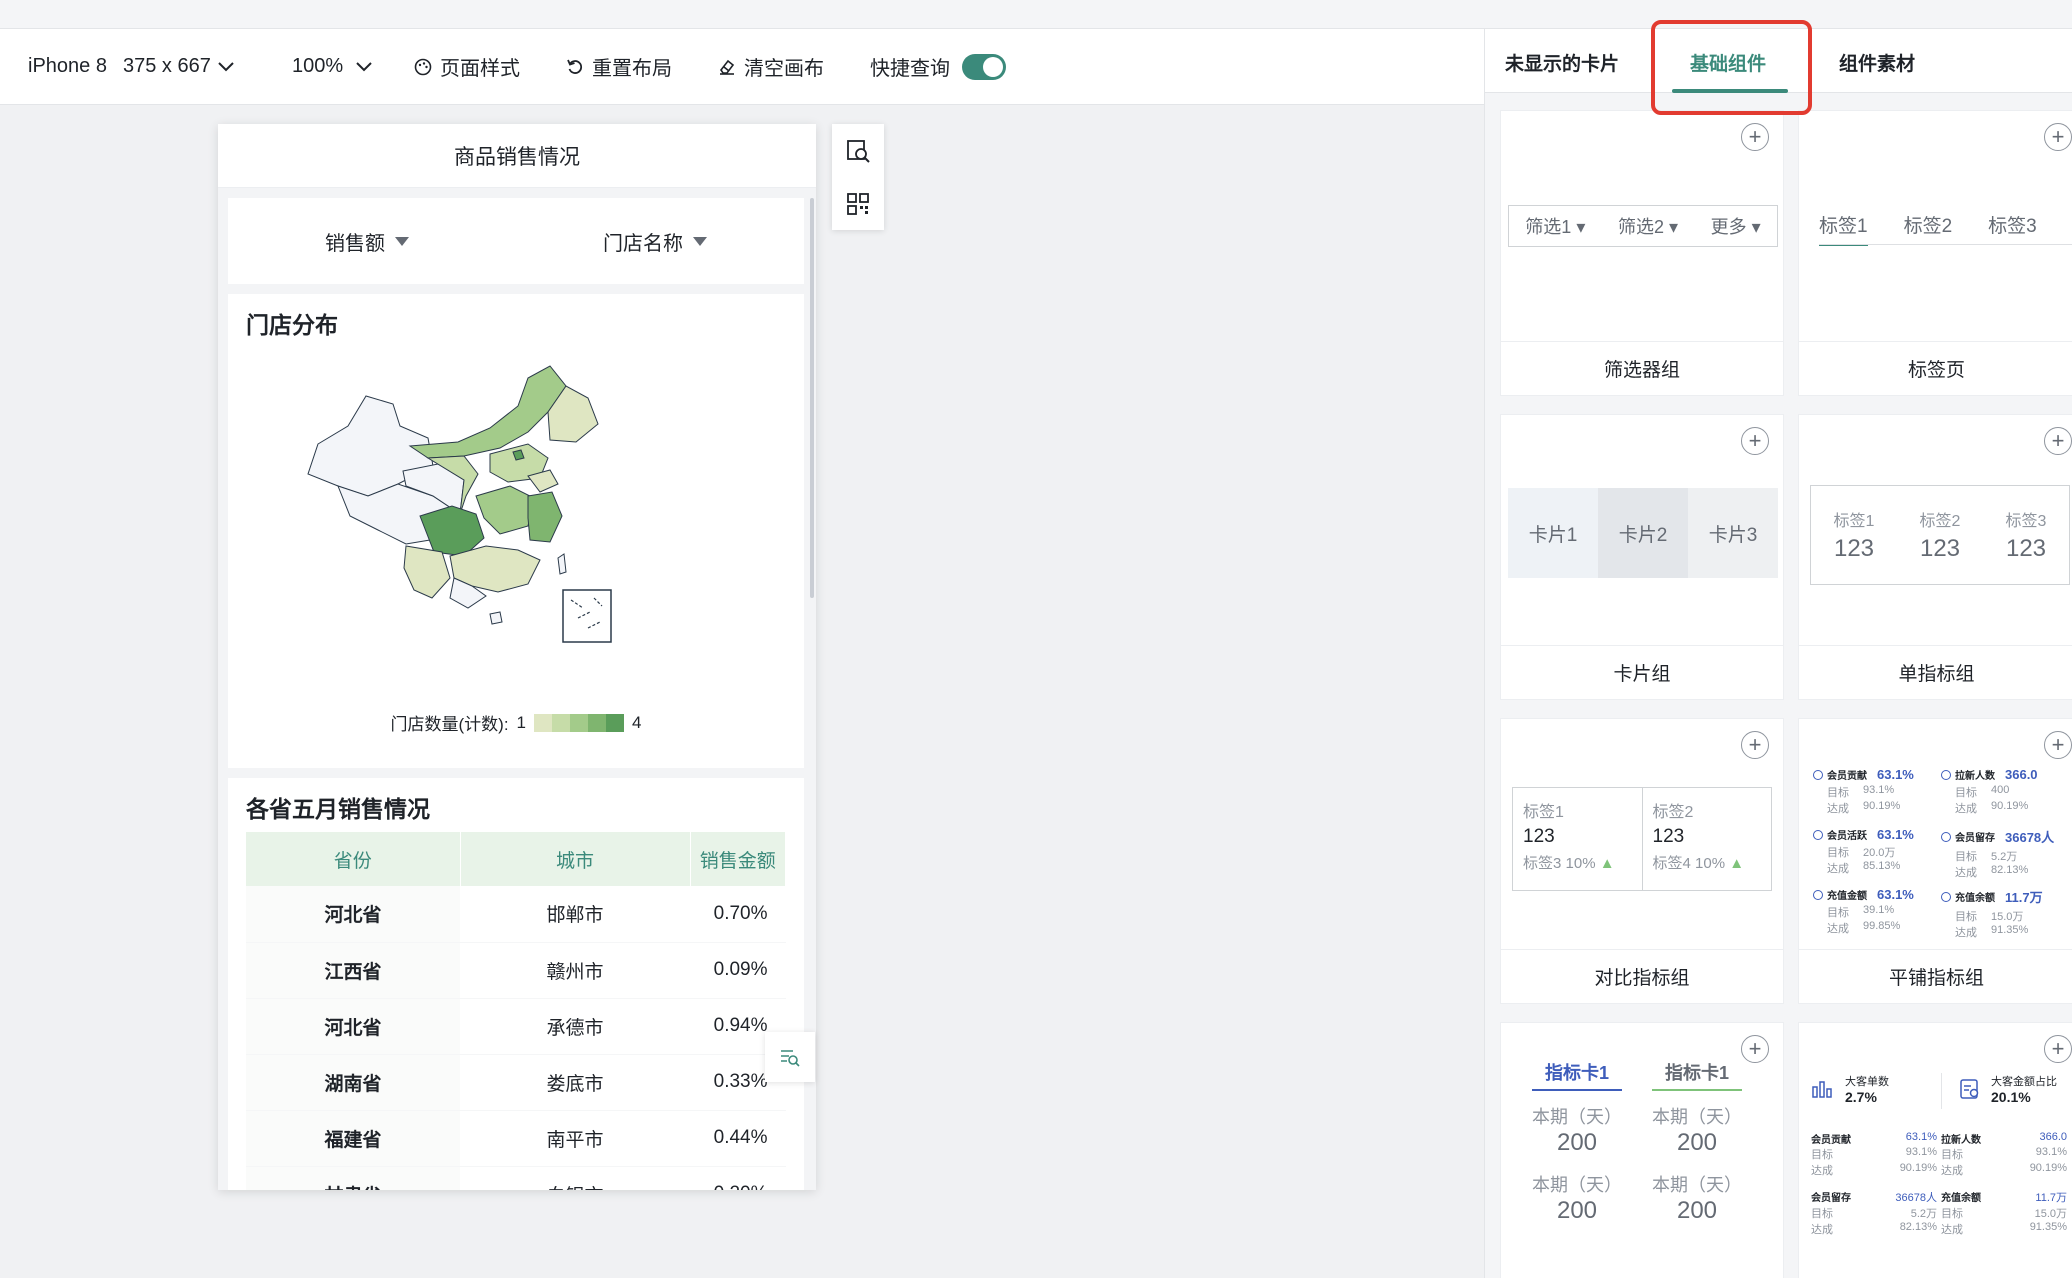 This screenshot has width=2072, height=1278. I want to click on tile-tab-page: + 标签1 标签2 标签3 标签页, so click(1935, 253).